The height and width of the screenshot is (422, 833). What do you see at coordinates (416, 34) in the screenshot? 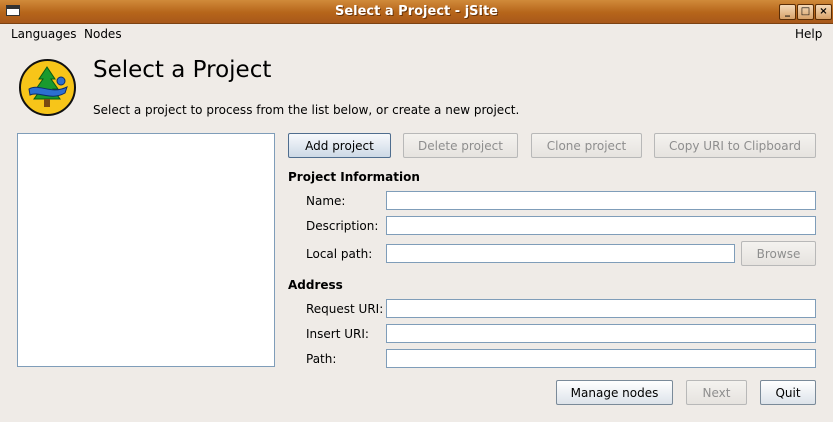
I see `menu-bar: Languages Nodes Help` at bounding box center [416, 34].